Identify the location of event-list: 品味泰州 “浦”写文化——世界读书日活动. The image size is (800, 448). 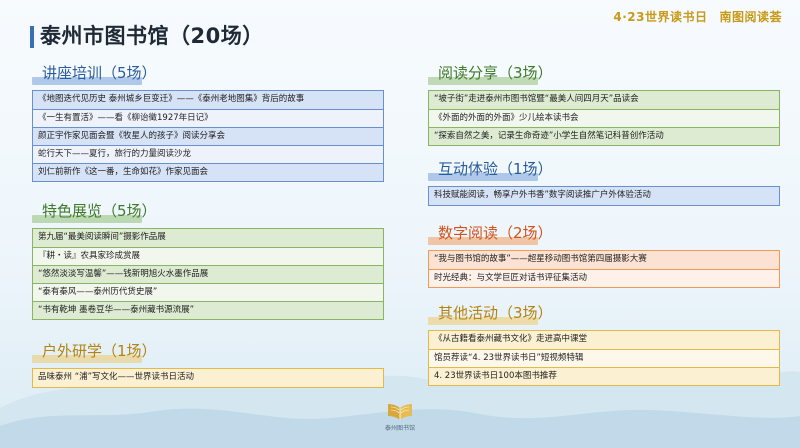
(208, 378).